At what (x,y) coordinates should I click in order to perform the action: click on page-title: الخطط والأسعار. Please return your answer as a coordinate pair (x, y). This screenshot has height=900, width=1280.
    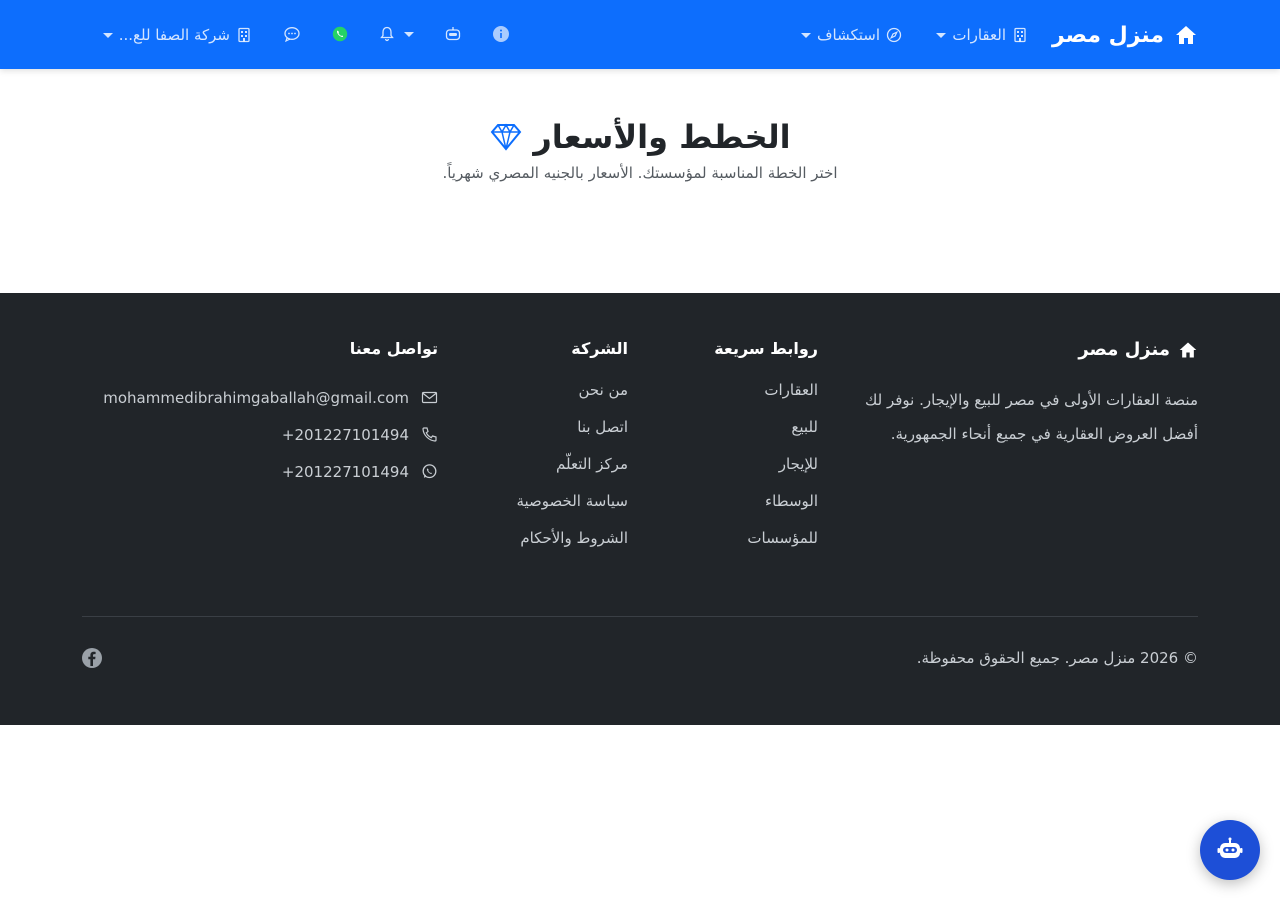
    Looking at the image, I should click on (640, 137).